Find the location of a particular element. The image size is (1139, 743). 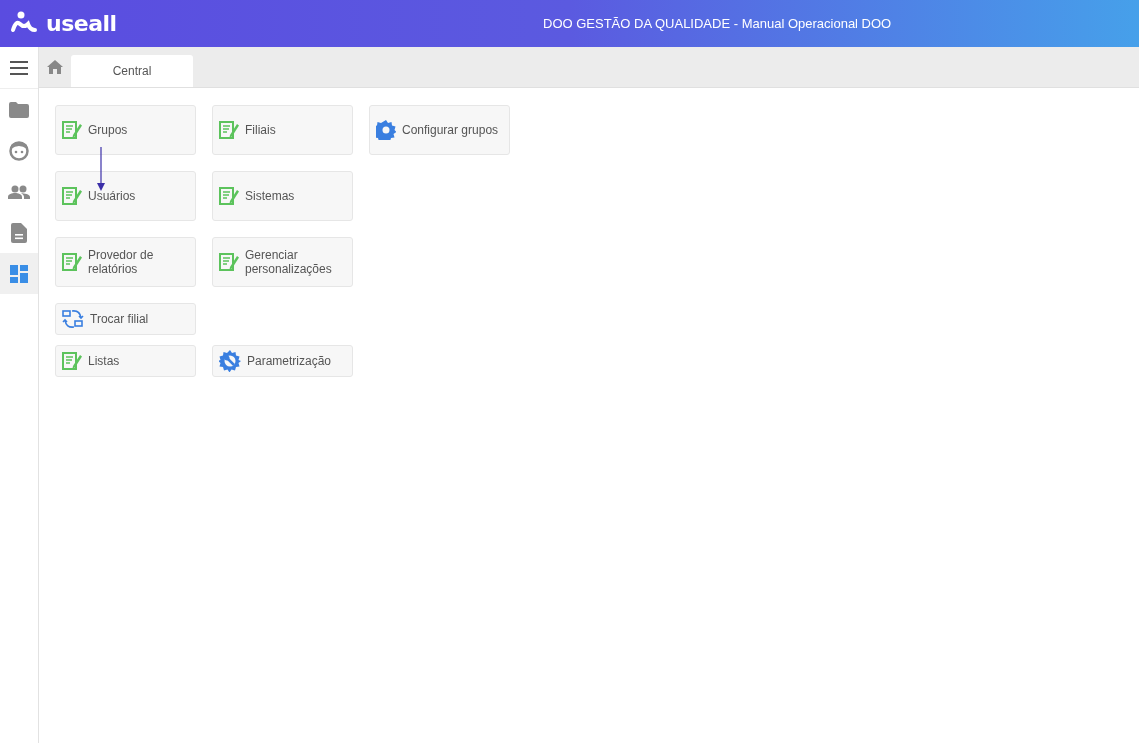

gear-icon is located at coordinates (386, 130).